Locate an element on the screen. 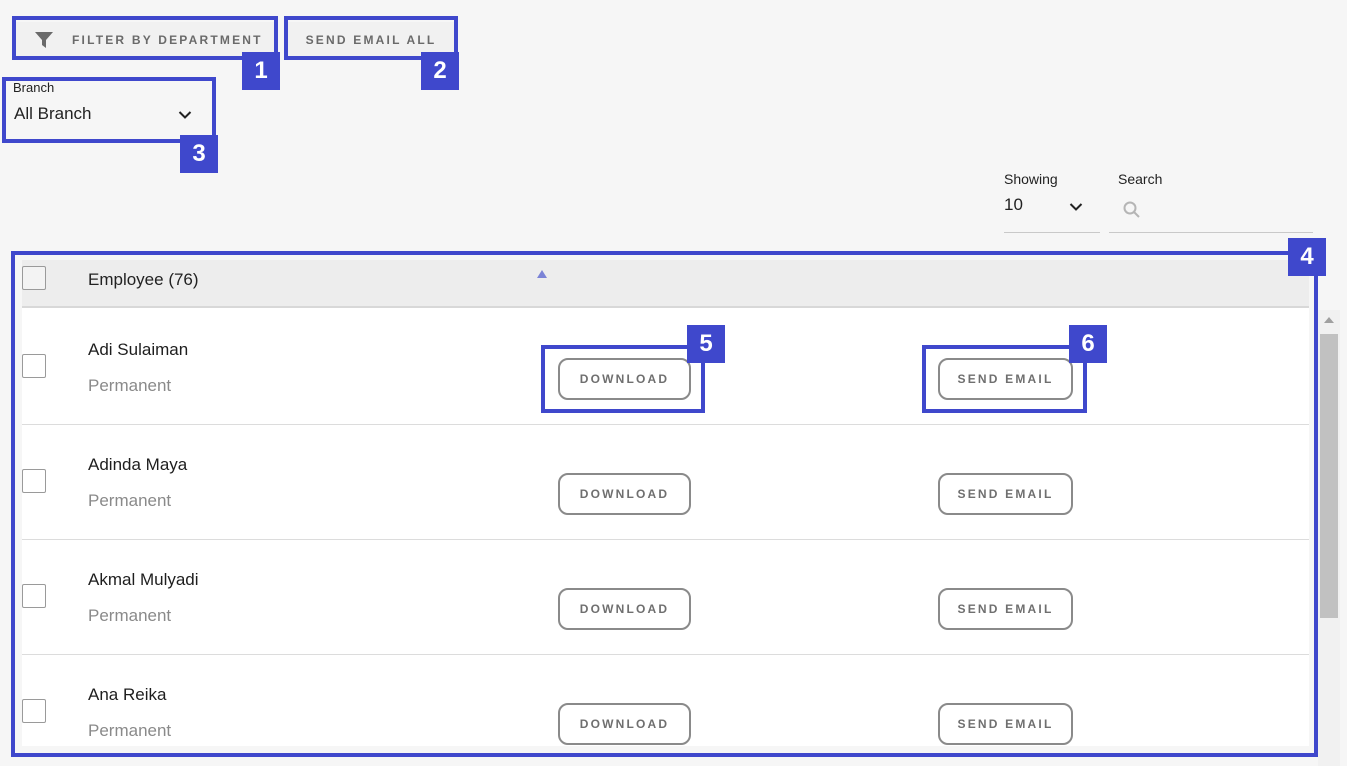 Image resolution: width=1347 pixels, height=766 pixels. employee-name: Ana Reika is located at coordinates (127, 694).